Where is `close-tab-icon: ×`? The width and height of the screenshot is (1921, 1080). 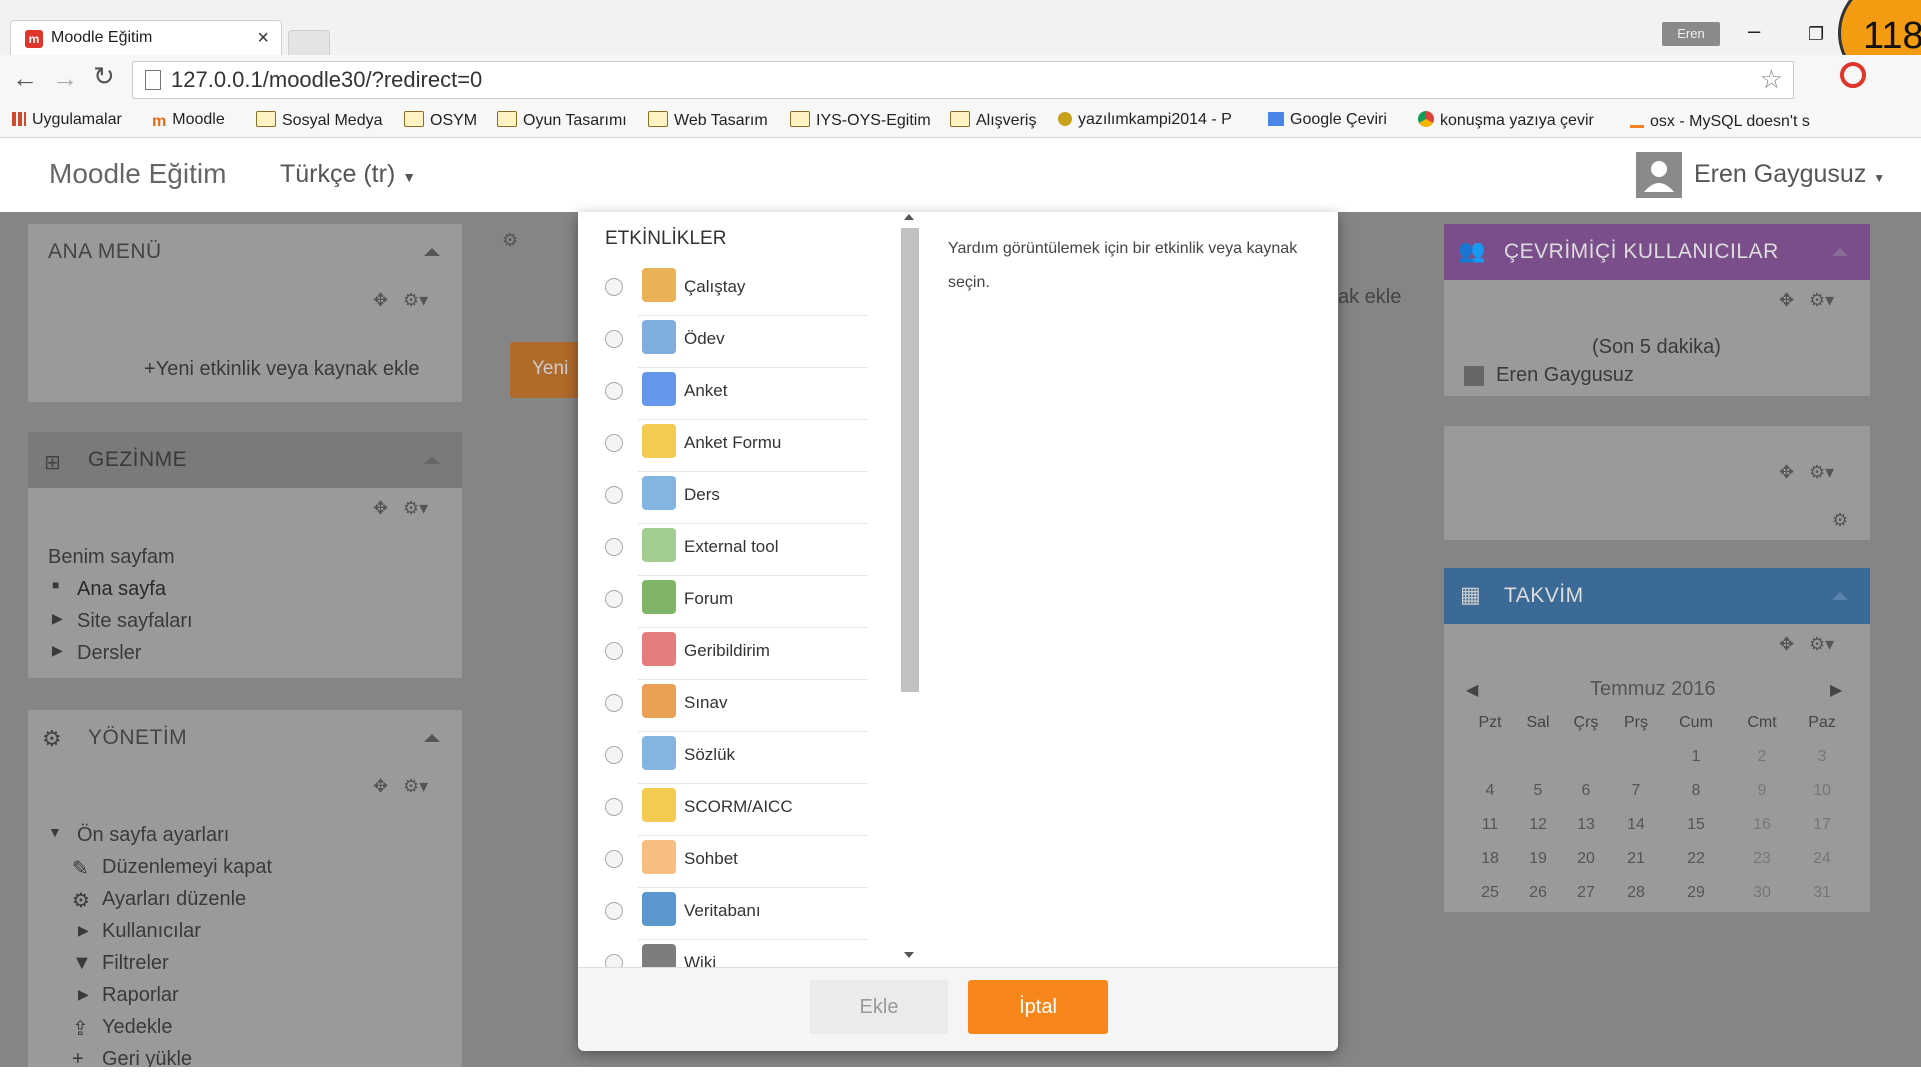
close-tab-icon: × is located at coordinates (263, 38).